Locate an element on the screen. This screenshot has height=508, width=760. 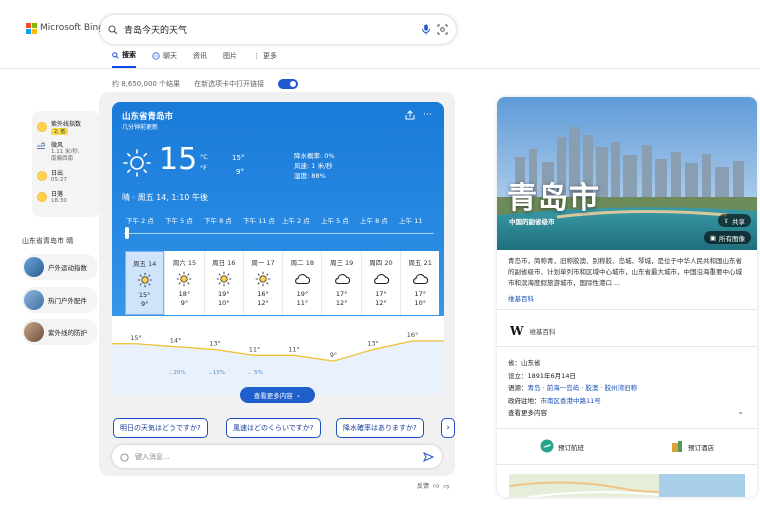
suggestion-chip: 明日の天気はどうですか? is located at coordinates (160, 428).